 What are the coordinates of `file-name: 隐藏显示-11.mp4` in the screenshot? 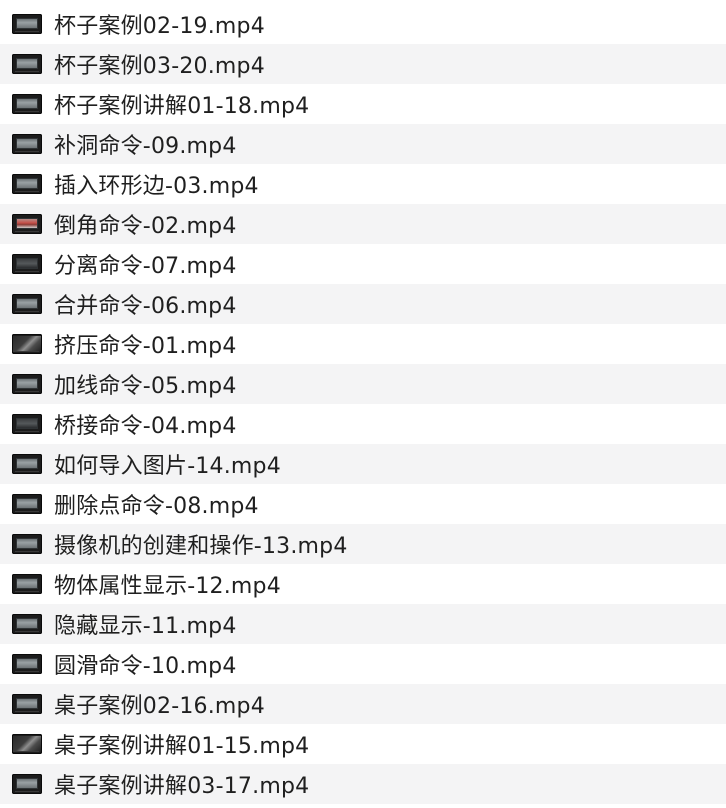 It's located at (145, 626).